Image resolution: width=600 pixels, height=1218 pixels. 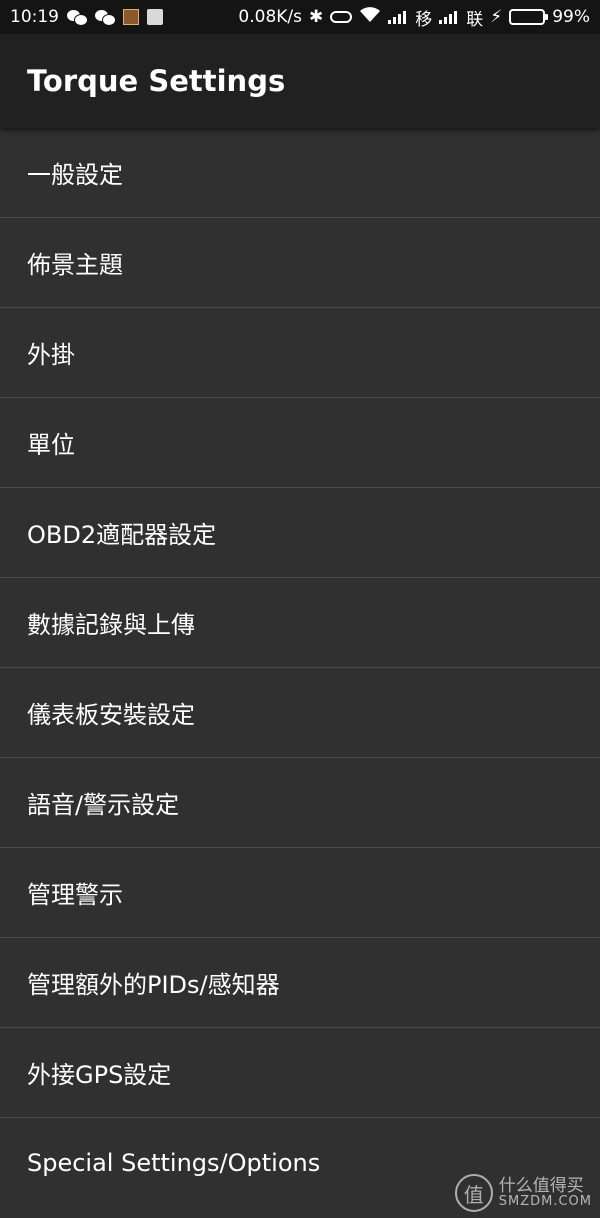 I want to click on status-bar: 10:19 0.08K/s ✱ 移 联 ⚡ 99%, so click(x=300, y=17).